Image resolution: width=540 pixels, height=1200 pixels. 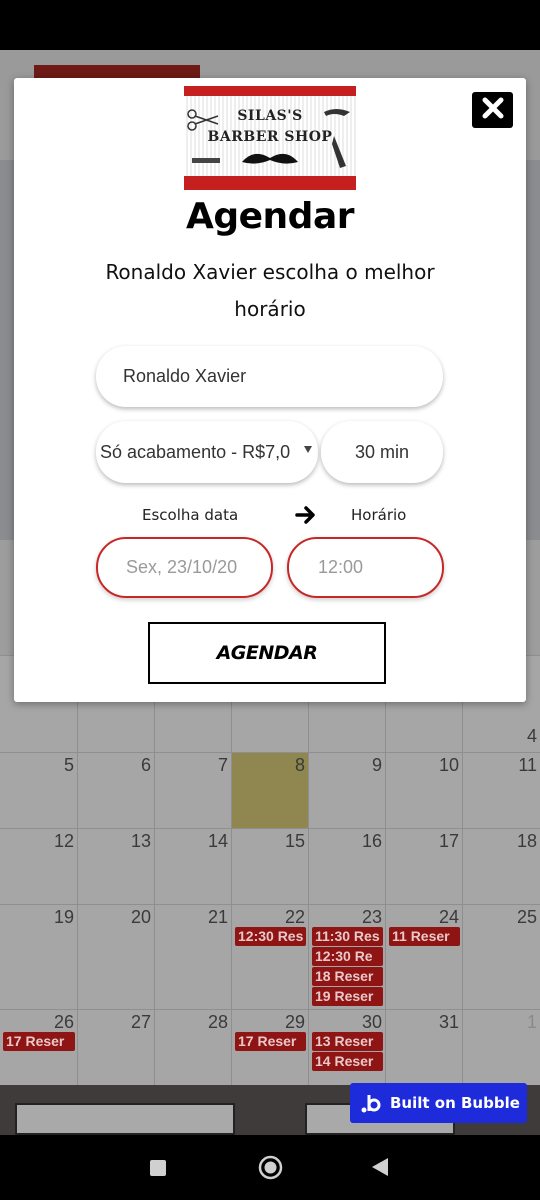 I want to click on barber-shop-logo: SILAS'S BARBER SHOP, so click(x=270, y=138).